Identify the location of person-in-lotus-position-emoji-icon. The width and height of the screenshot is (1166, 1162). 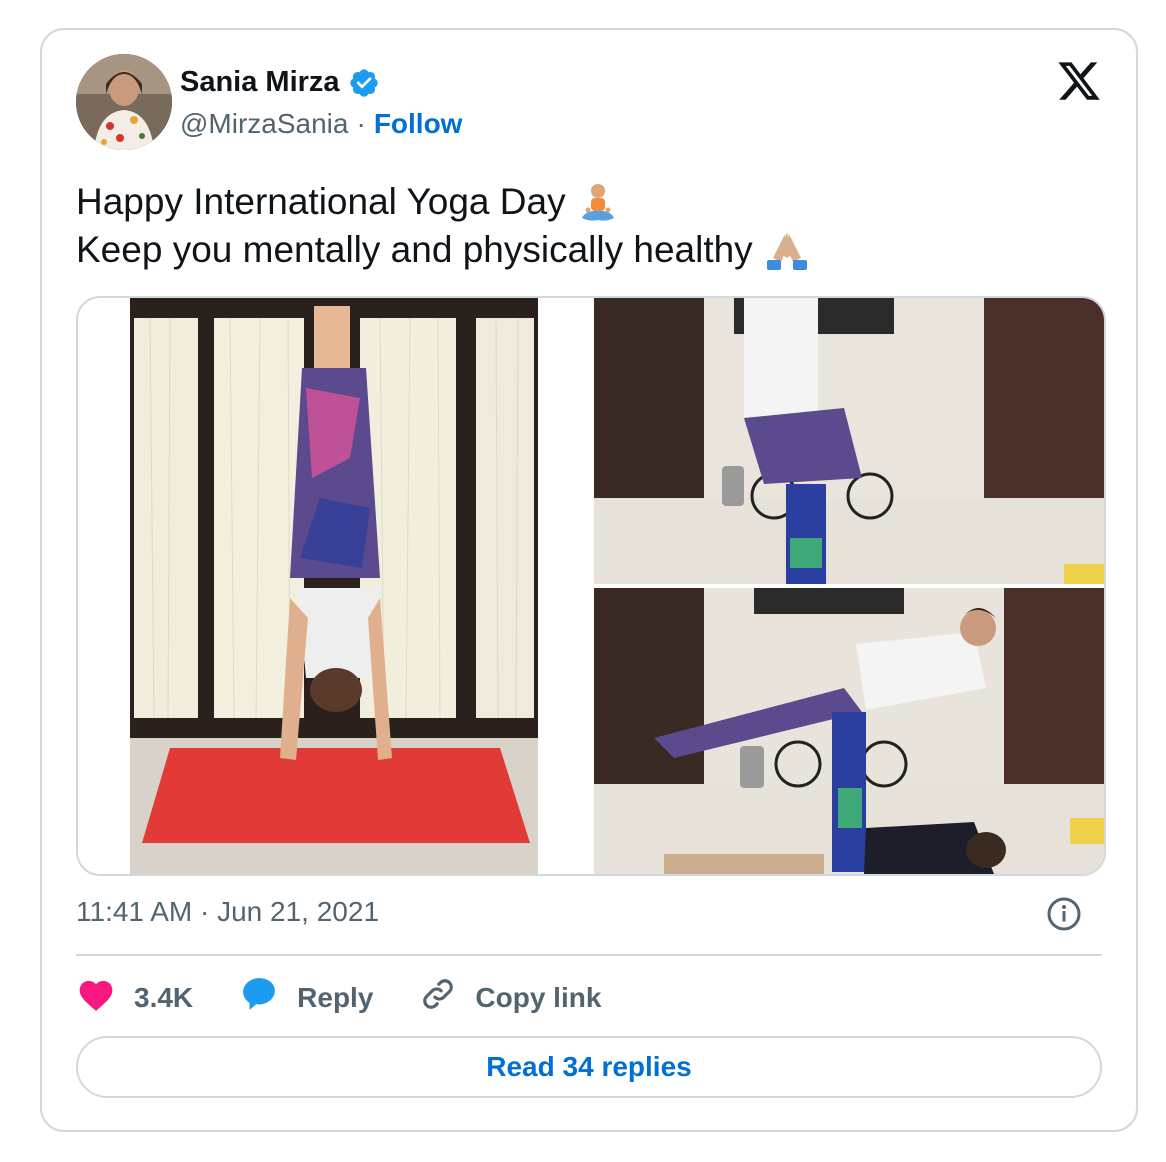
(598, 202).